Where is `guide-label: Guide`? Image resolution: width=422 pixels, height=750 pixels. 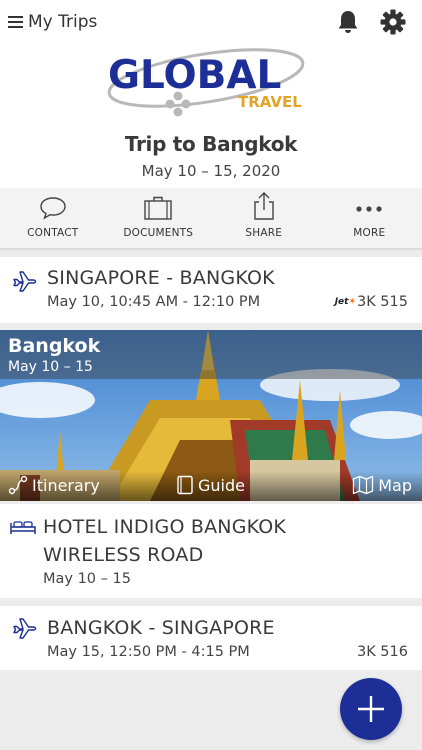 guide-label: Guide is located at coordinates (221, 485).